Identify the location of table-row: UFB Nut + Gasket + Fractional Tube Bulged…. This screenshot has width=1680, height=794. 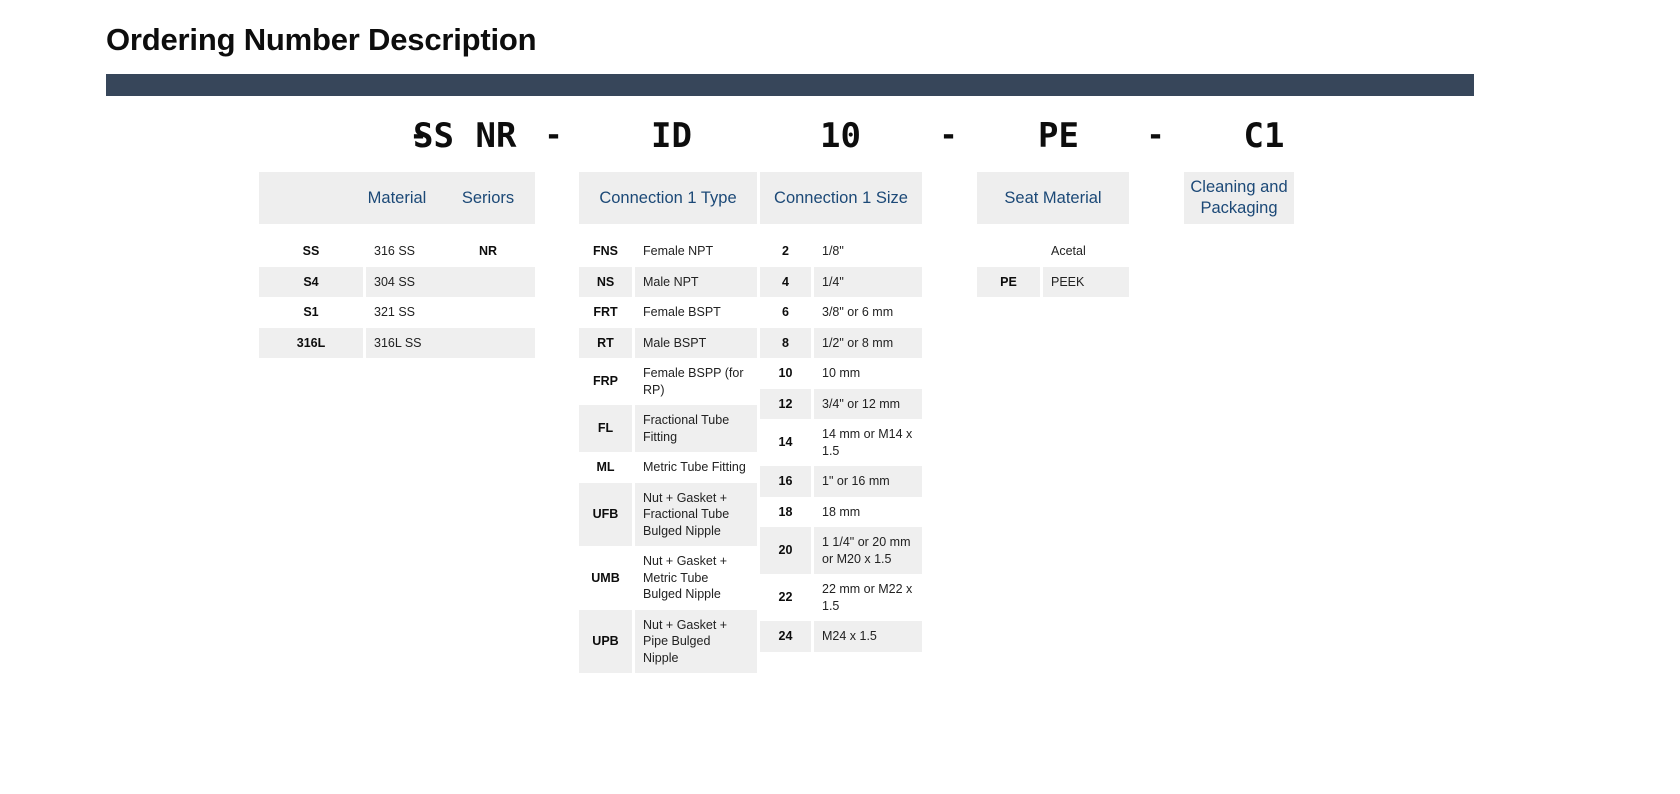
(668, 514).